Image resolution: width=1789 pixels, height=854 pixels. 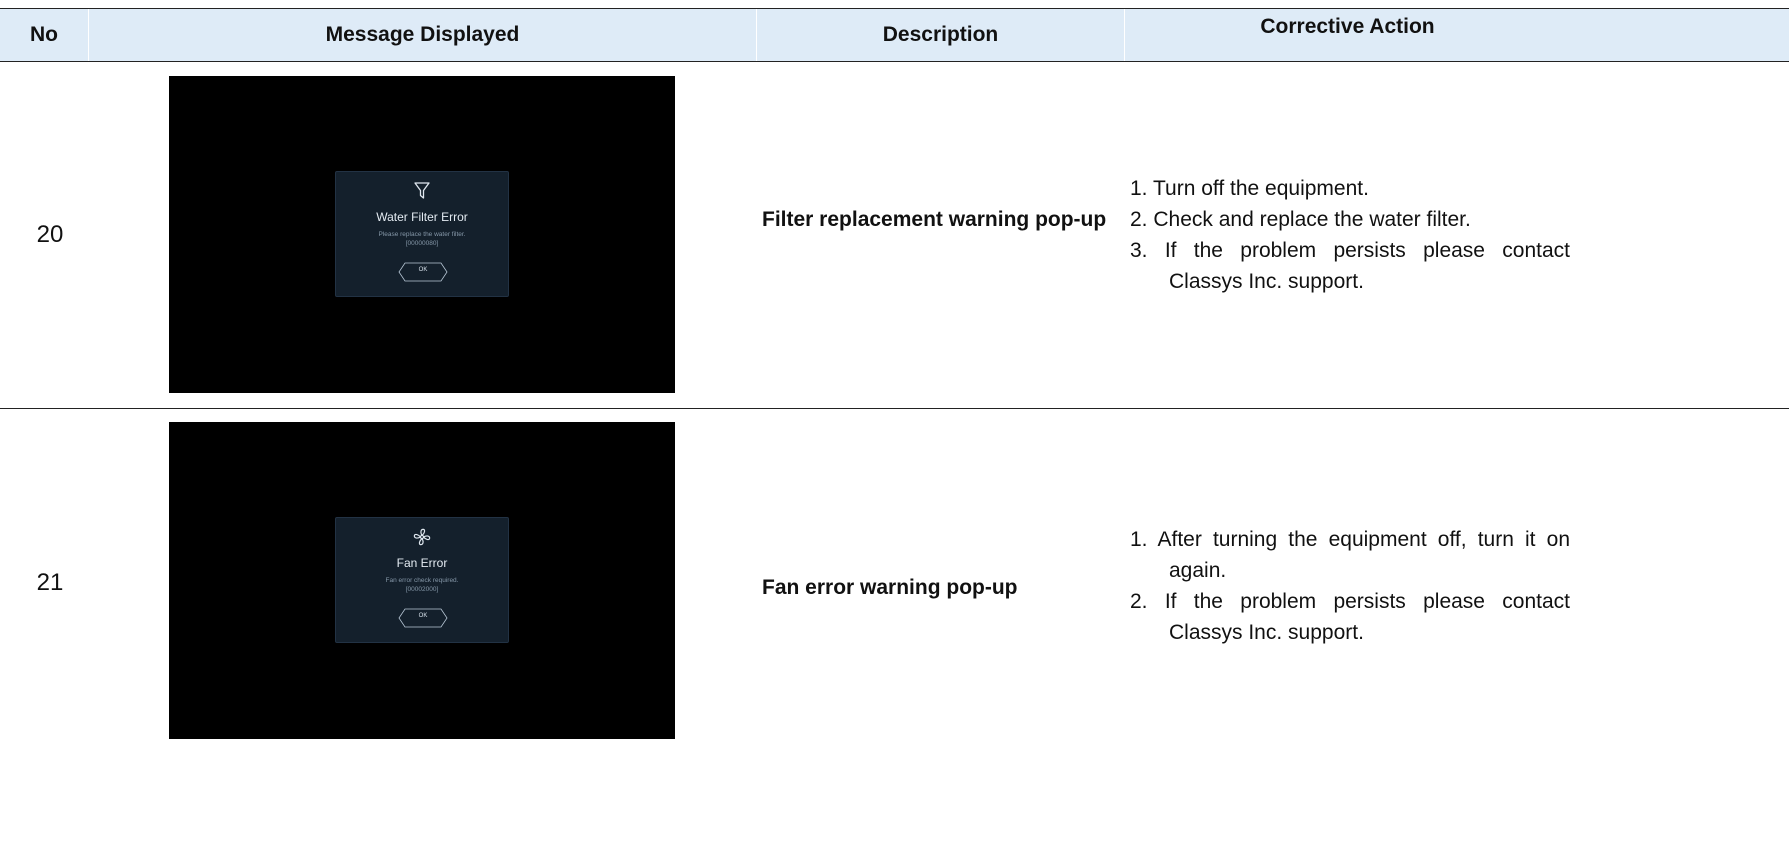 What do you see at coordinates (894, 408) in the screenshot?
I see `row-divider` at bounding box center [894, 408].